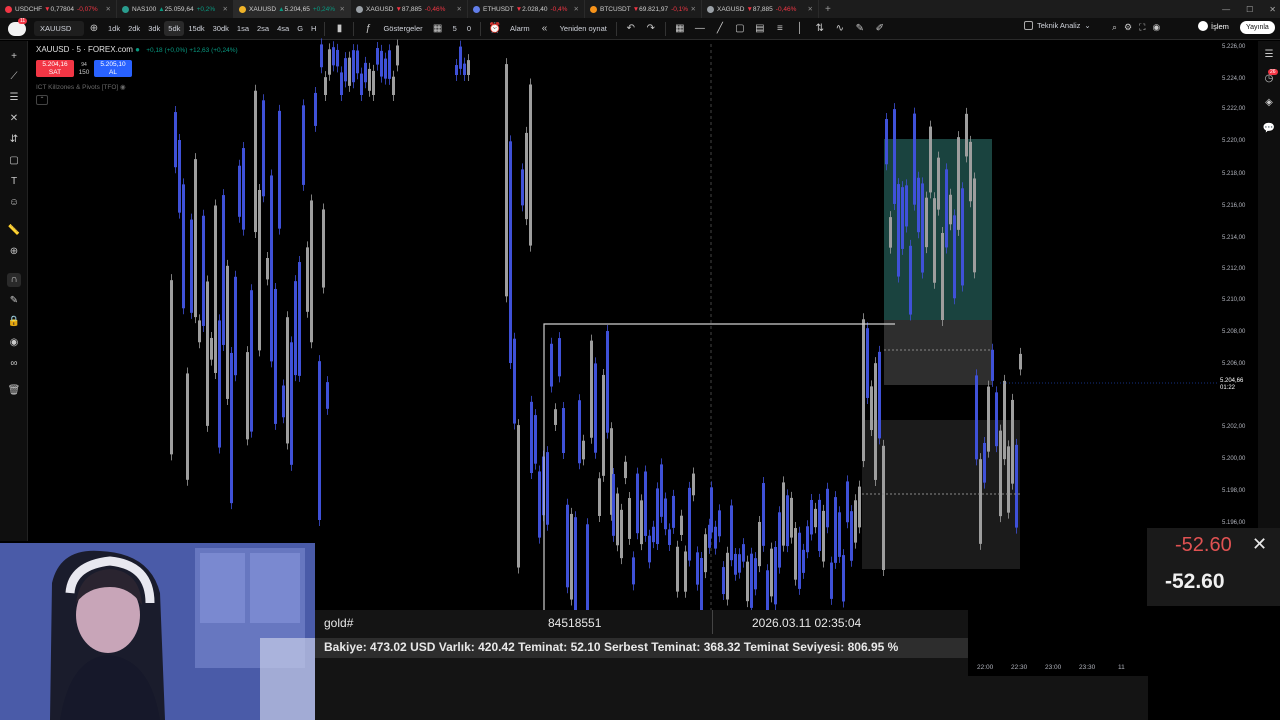 This screenshot has width=1280, height=720. What do you see at coordinates (880, 29) in the screenshot?
I see `pencil-icon: ✐` at bounding box center [880, 29].